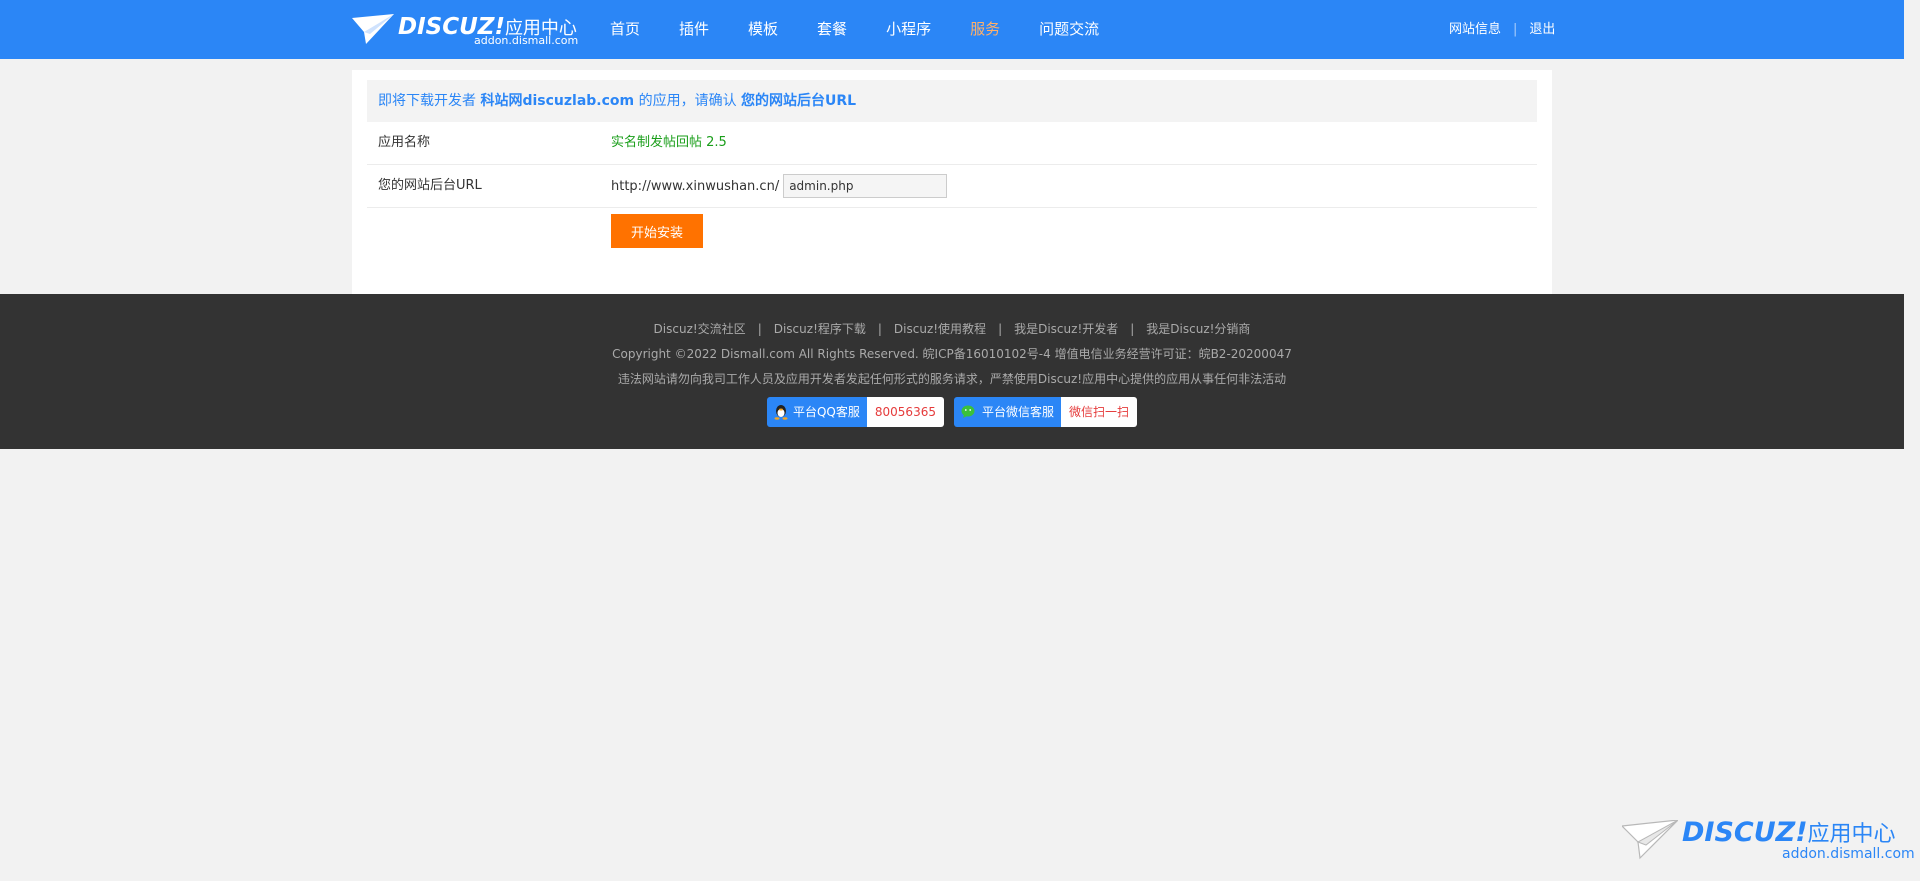  Describe the element at coordinates (865, 186) in the screenshot. I see `backend-url-input` at that location.